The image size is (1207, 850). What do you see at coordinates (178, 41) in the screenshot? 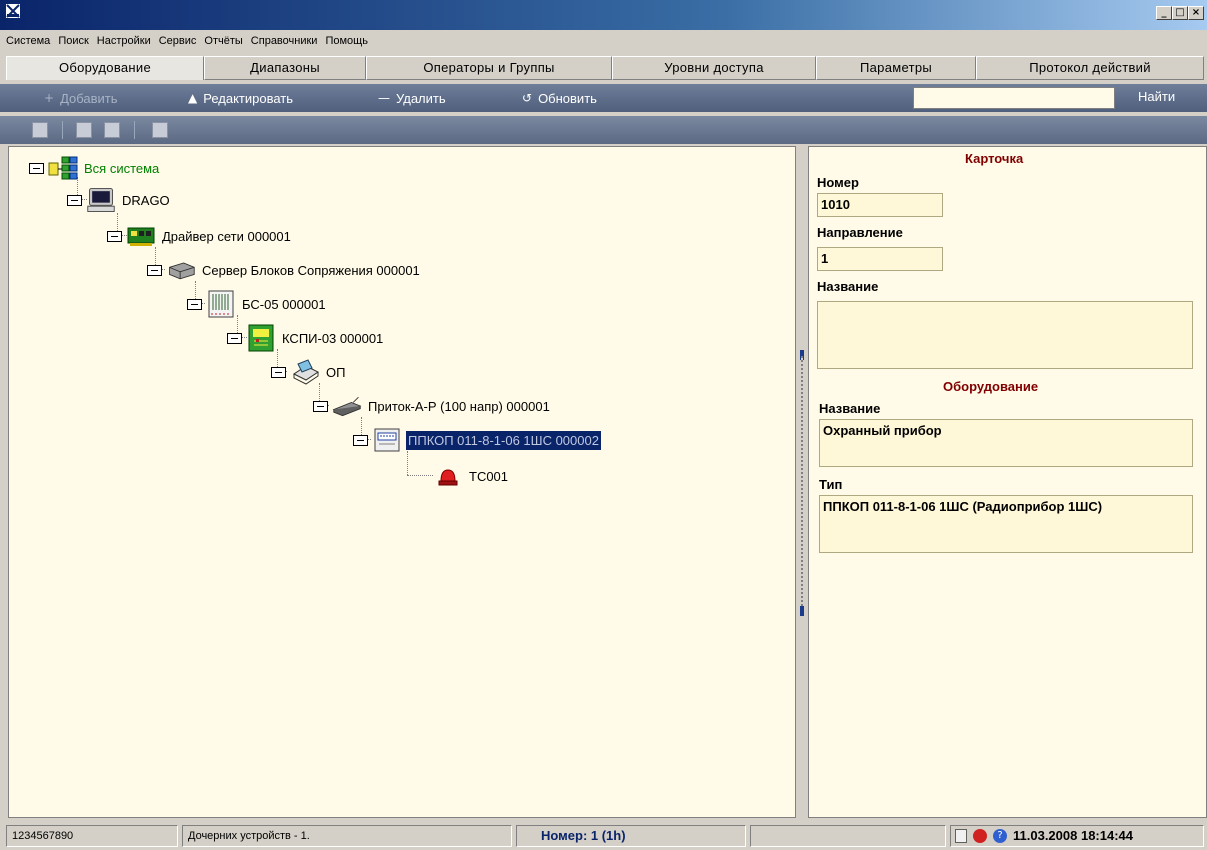
I see `menu-service: Сервис` at bounding box center [178, 41].